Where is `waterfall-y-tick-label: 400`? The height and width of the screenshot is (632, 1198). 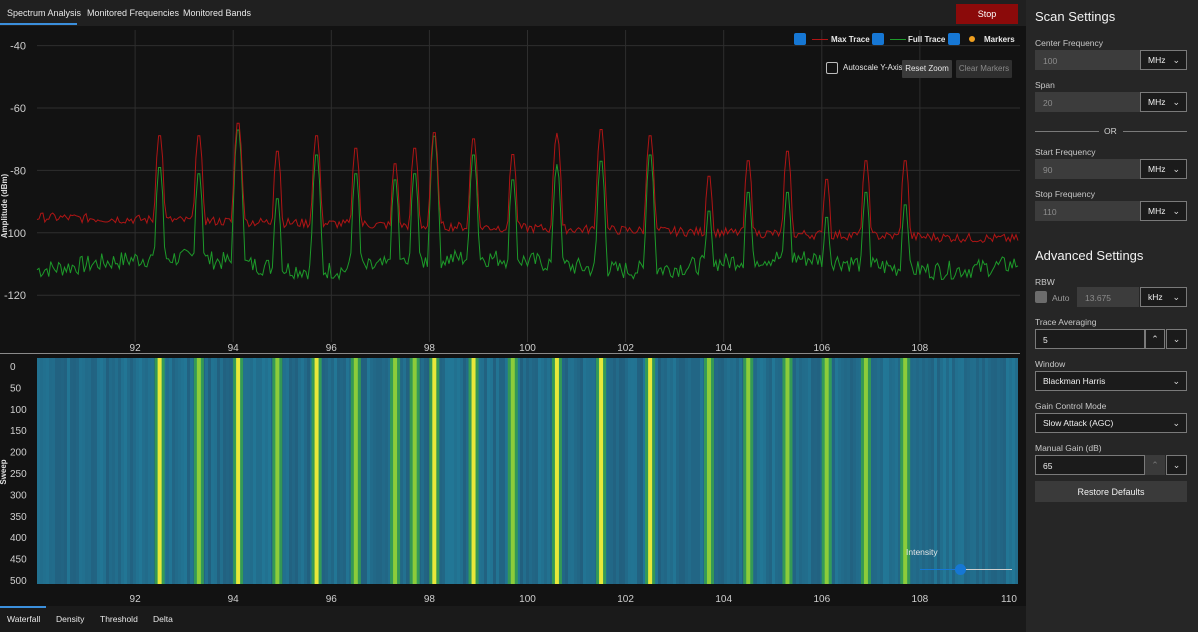
waterfall-y-tick-label: 400 is located at coordinates (18, 538).